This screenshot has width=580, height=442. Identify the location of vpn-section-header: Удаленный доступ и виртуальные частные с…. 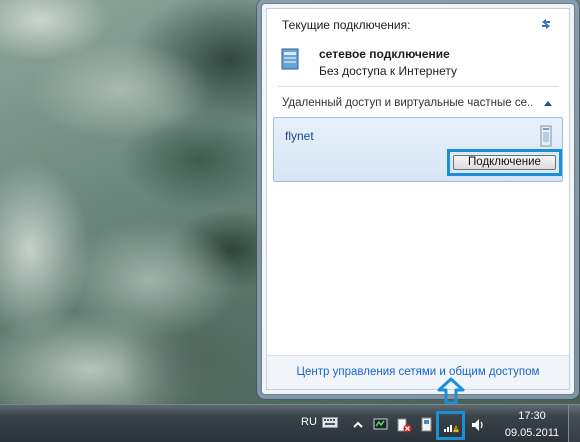
(407, 103).